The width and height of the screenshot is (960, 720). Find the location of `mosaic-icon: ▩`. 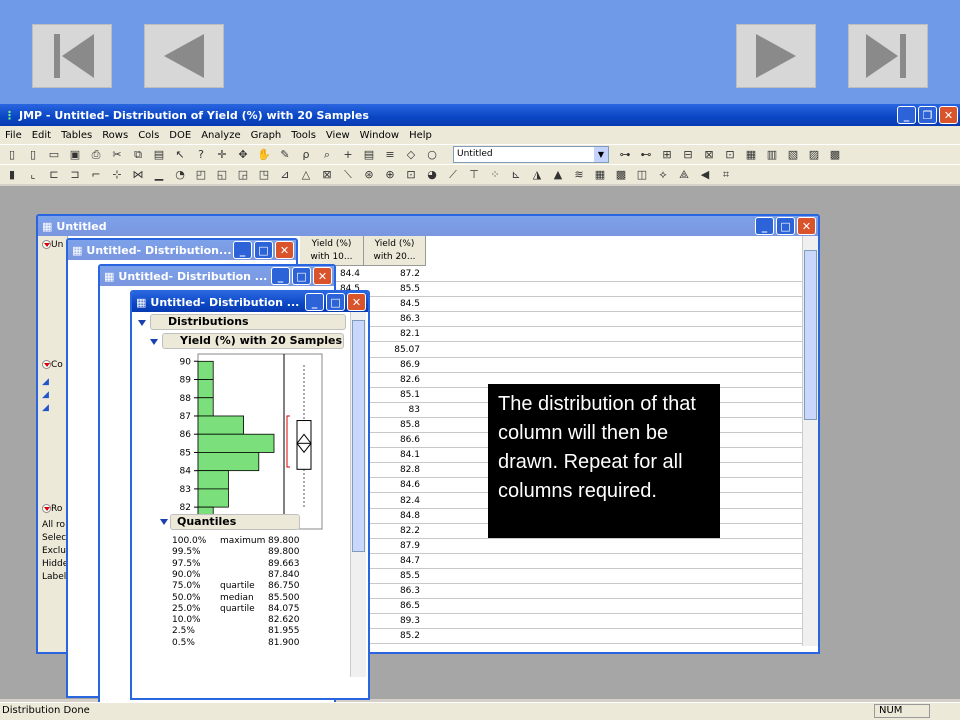

mosaic-icon: ▩ is located at coordinates (621, 175).